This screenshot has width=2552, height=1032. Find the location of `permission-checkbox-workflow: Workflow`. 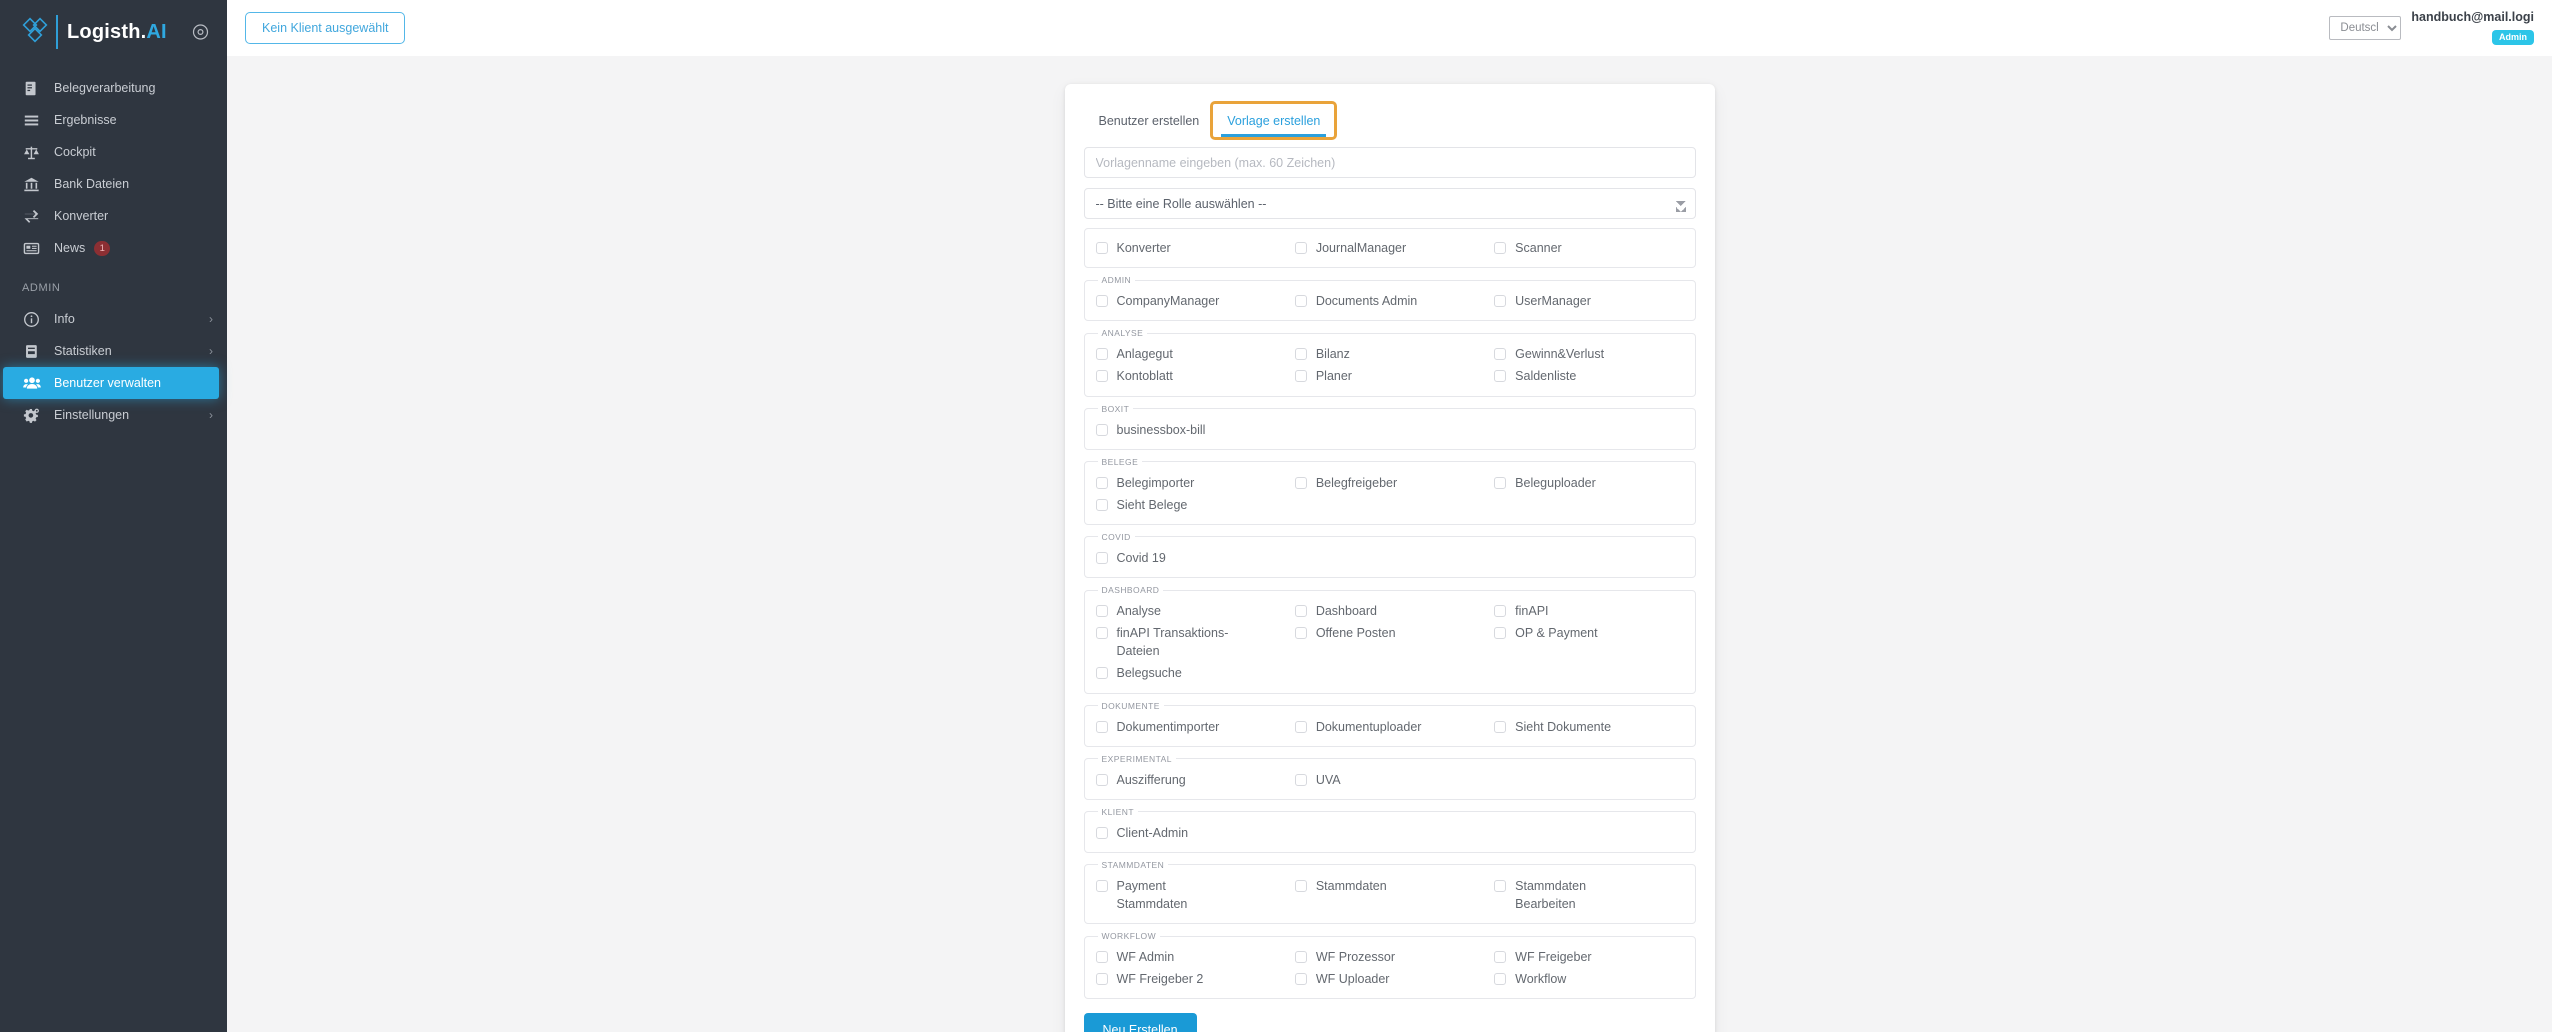

permission-checkbox-workflow: Workflow is located at coordinates (1588, 979).